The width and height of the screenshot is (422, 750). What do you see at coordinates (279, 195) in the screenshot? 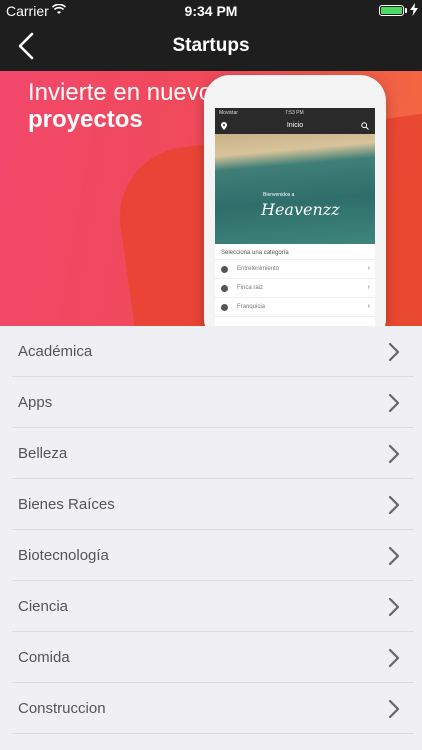
I see `phone-hero-caption: Bienvenidos a` at bounding box center [279, 195].